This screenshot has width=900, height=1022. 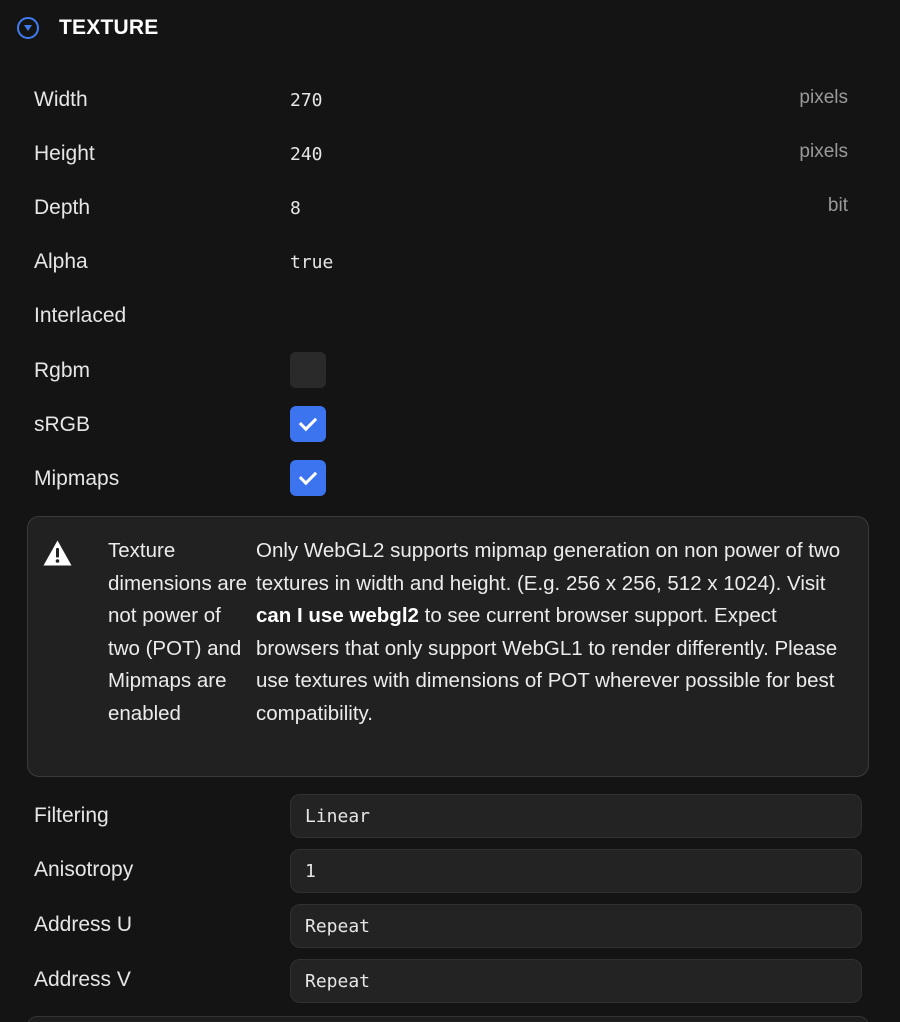 I want to click on property-row-anisotropy: Anisotropy 1, so click(x=450, y=871).